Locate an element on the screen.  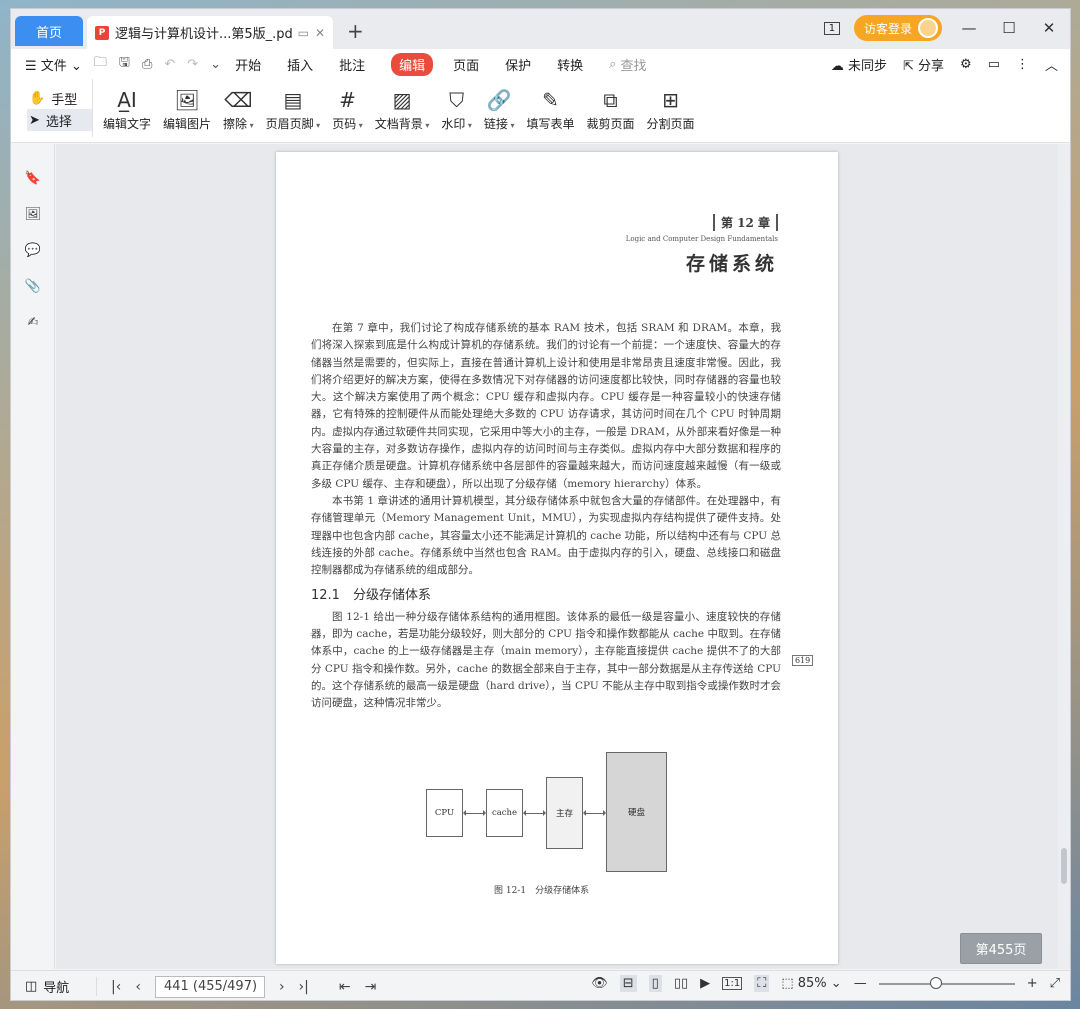
link-button: 🔗 链接 ▾ is located at coordinates (499, 105).